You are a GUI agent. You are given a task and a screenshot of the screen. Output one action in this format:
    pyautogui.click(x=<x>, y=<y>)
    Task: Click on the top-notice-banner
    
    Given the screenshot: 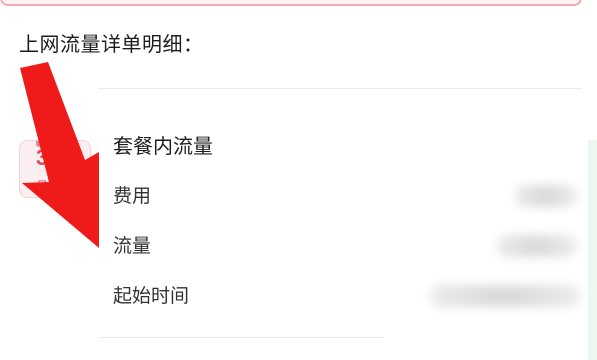 What is the action you would take?
    pyautogui.click(x=291, y=3)
    